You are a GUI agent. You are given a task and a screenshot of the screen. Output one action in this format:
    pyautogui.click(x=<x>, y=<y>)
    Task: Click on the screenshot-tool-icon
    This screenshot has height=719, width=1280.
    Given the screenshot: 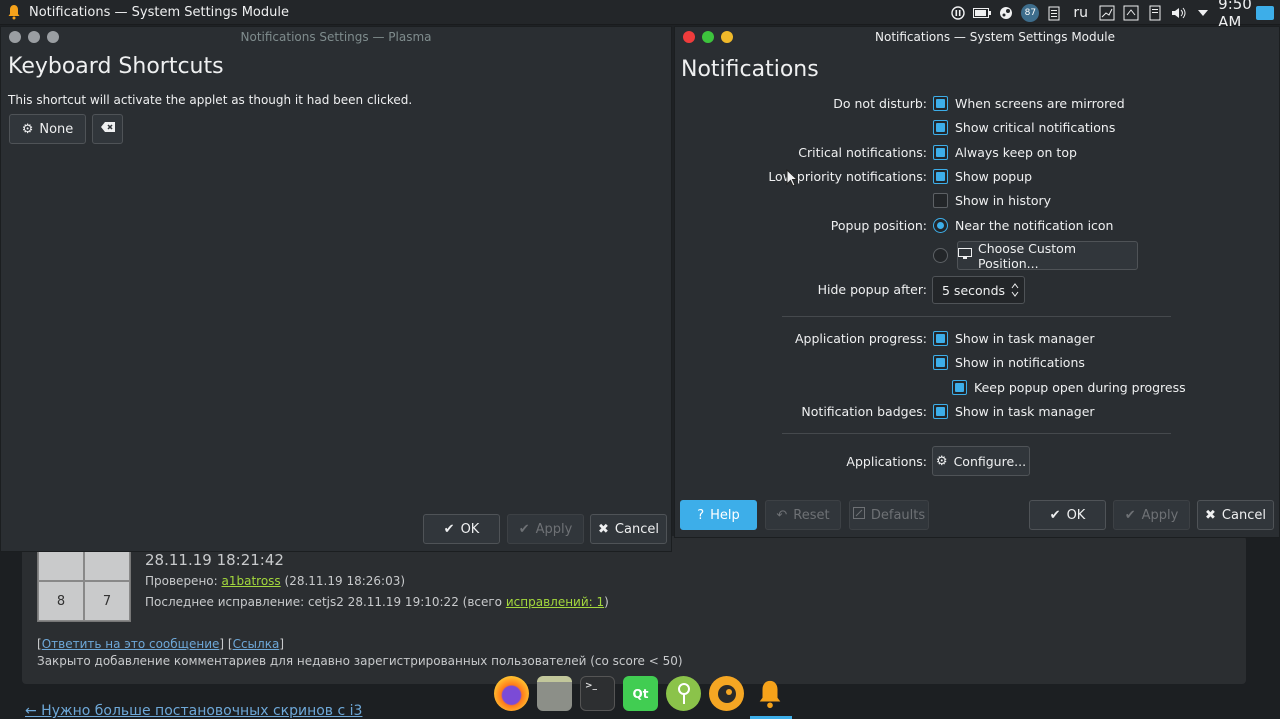 What is the action you would take?
    pyautogui.click(x=726, y=693)
    